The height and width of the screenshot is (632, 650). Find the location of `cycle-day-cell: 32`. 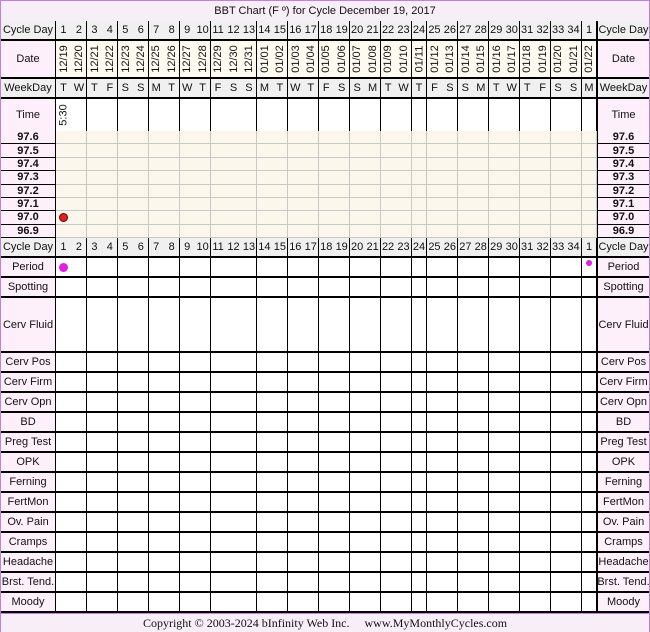

cycle-day-cell: 32 is located at coordinates (543, 247).